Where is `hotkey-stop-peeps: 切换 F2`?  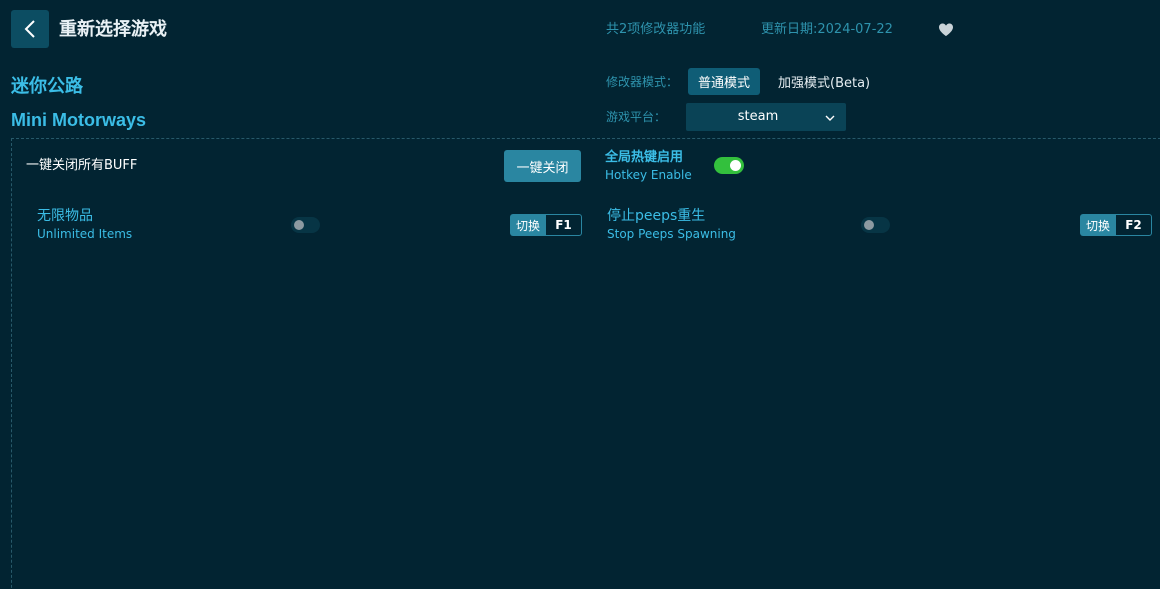 hotkey-stop-peeps: 切换 F2 is located at coordinates (1116, 225).